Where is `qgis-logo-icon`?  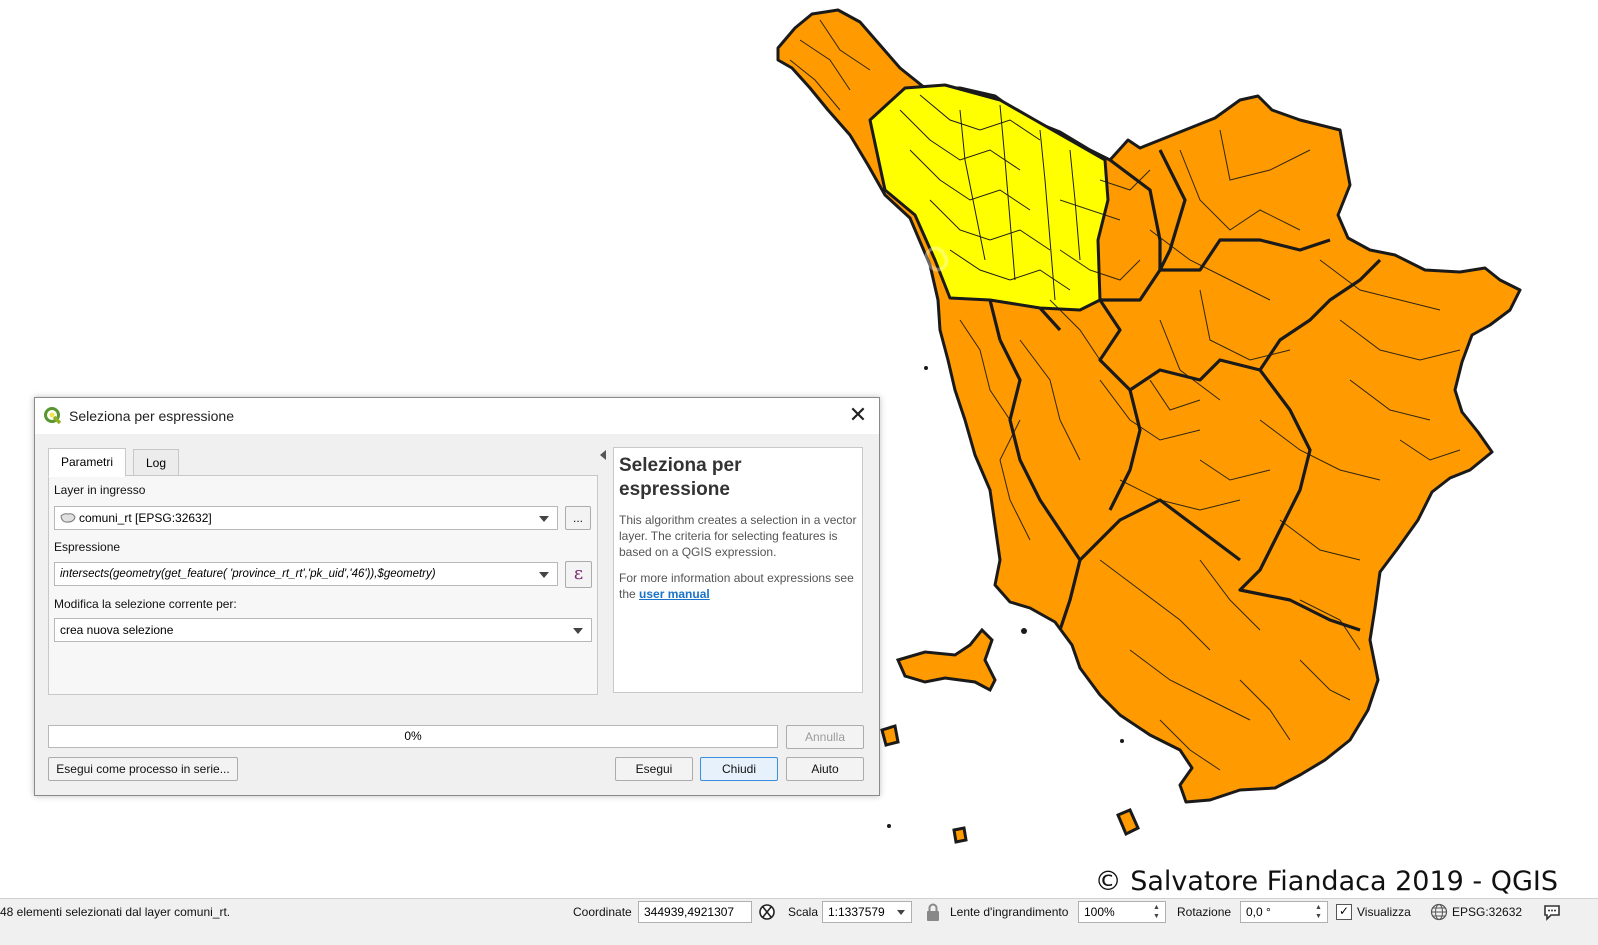
qgis-logo-icon is located at coordinates (53, 416).